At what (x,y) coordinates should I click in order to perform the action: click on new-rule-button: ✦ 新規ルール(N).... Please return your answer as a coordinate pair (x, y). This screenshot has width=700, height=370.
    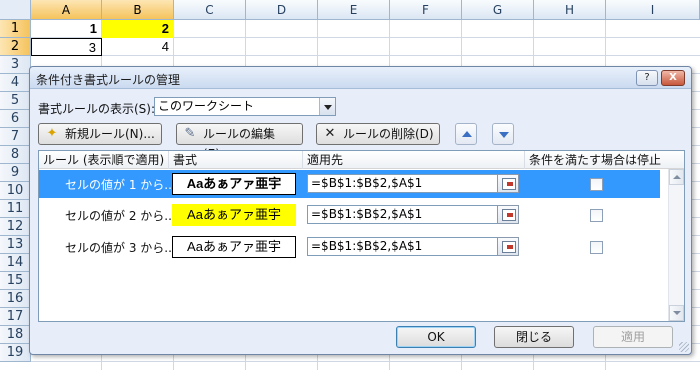
    Looking at the image, I should click on (100, 134).